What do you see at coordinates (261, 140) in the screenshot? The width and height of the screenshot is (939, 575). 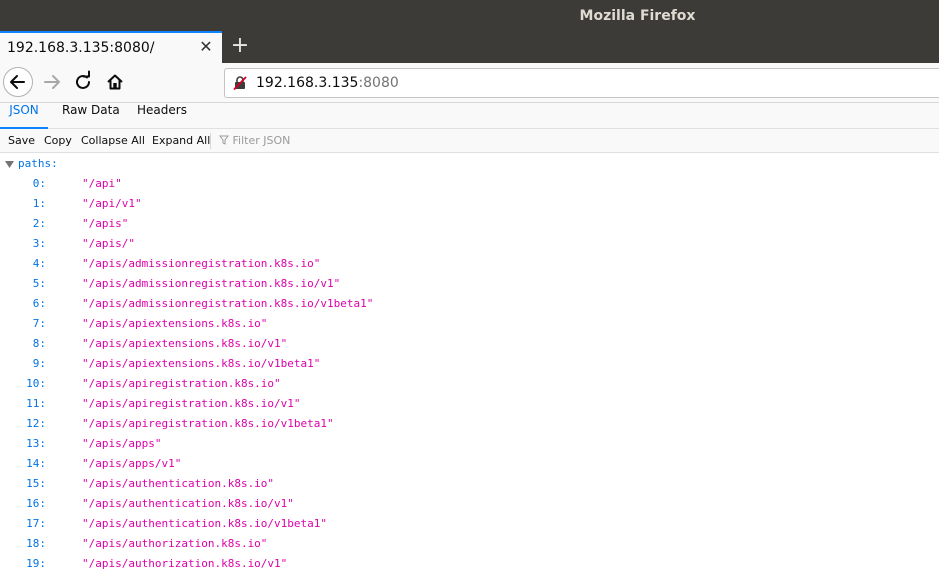 I see `filter-placeholder: Filter JSON` at bounding box center [261, 140].